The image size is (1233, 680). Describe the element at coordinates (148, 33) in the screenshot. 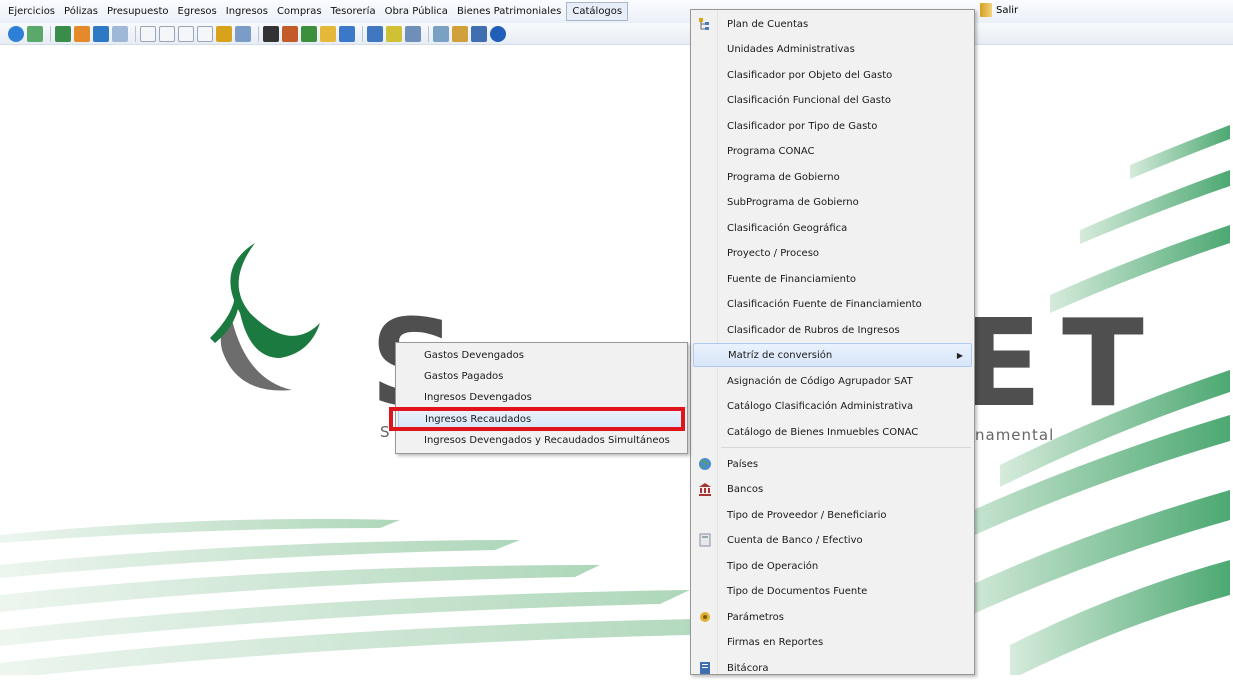

I see `doc-c-icon` at that location.